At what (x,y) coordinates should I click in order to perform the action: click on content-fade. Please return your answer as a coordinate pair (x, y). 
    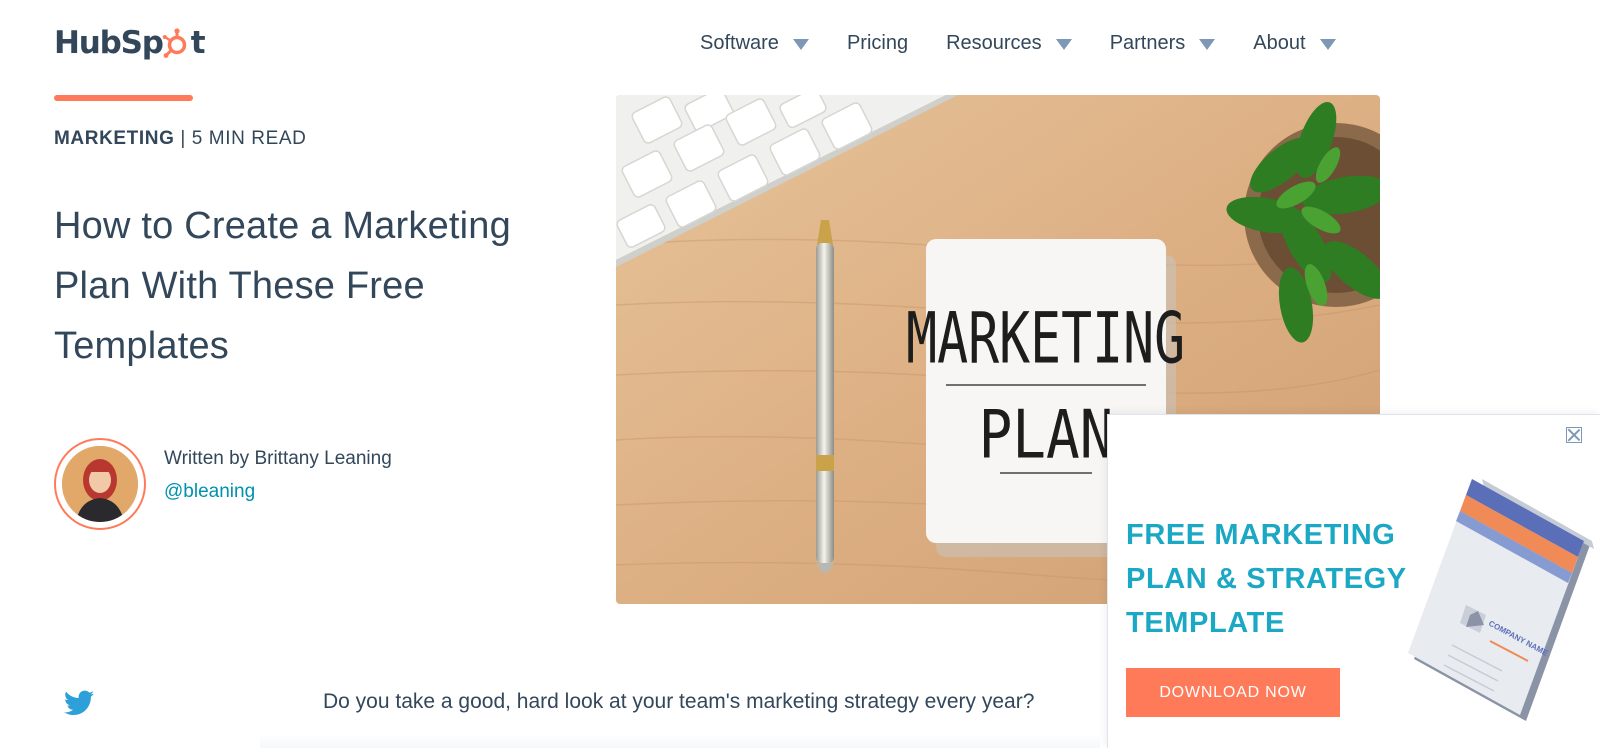
    Looking at the image, I should click on (680, 741).